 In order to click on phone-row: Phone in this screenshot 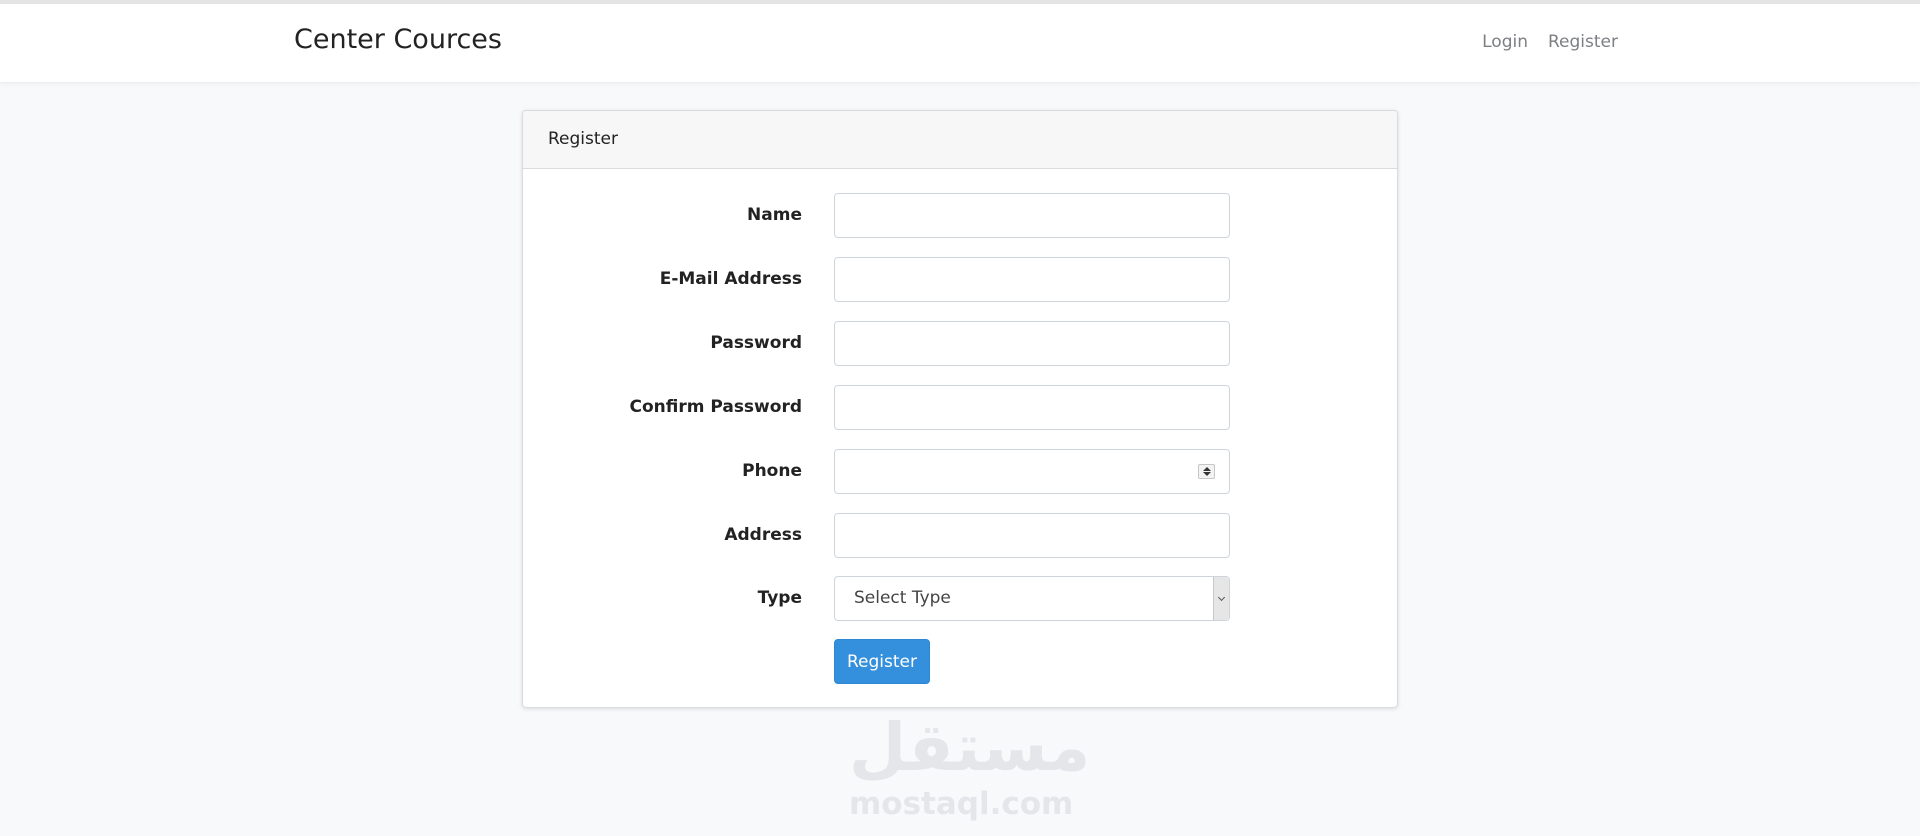, I will do `click(960, 471)`.